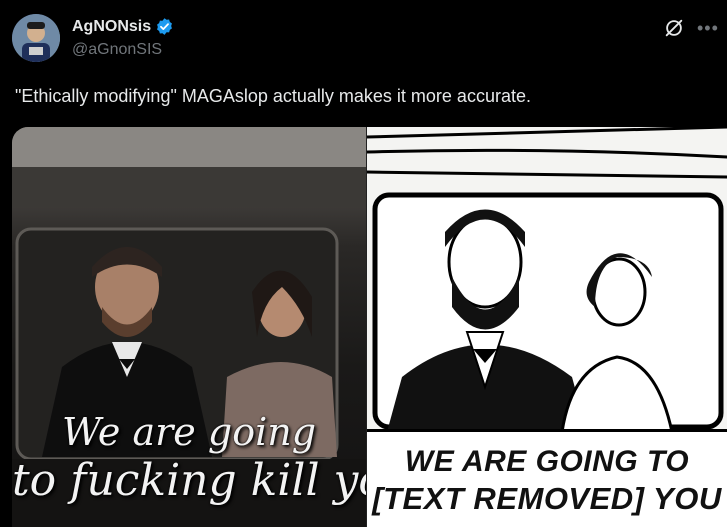  I want to click on avatar, so click(36, 38).